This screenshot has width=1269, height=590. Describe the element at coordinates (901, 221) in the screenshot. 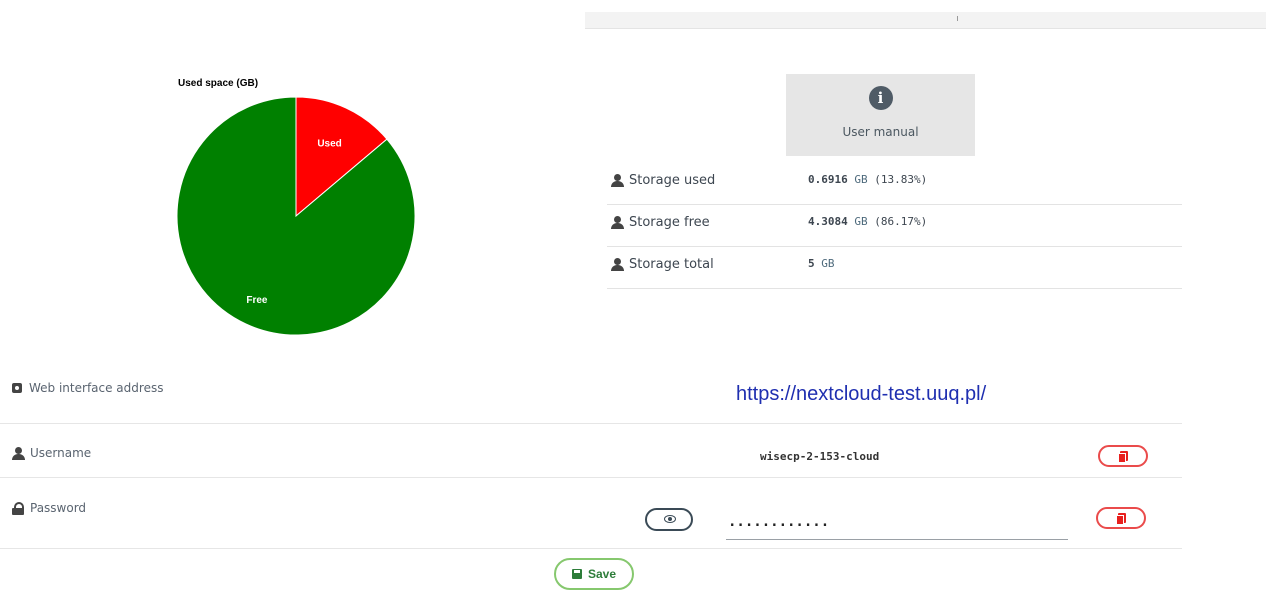

I see `storage-free-percent: (86.17%)` at that location.